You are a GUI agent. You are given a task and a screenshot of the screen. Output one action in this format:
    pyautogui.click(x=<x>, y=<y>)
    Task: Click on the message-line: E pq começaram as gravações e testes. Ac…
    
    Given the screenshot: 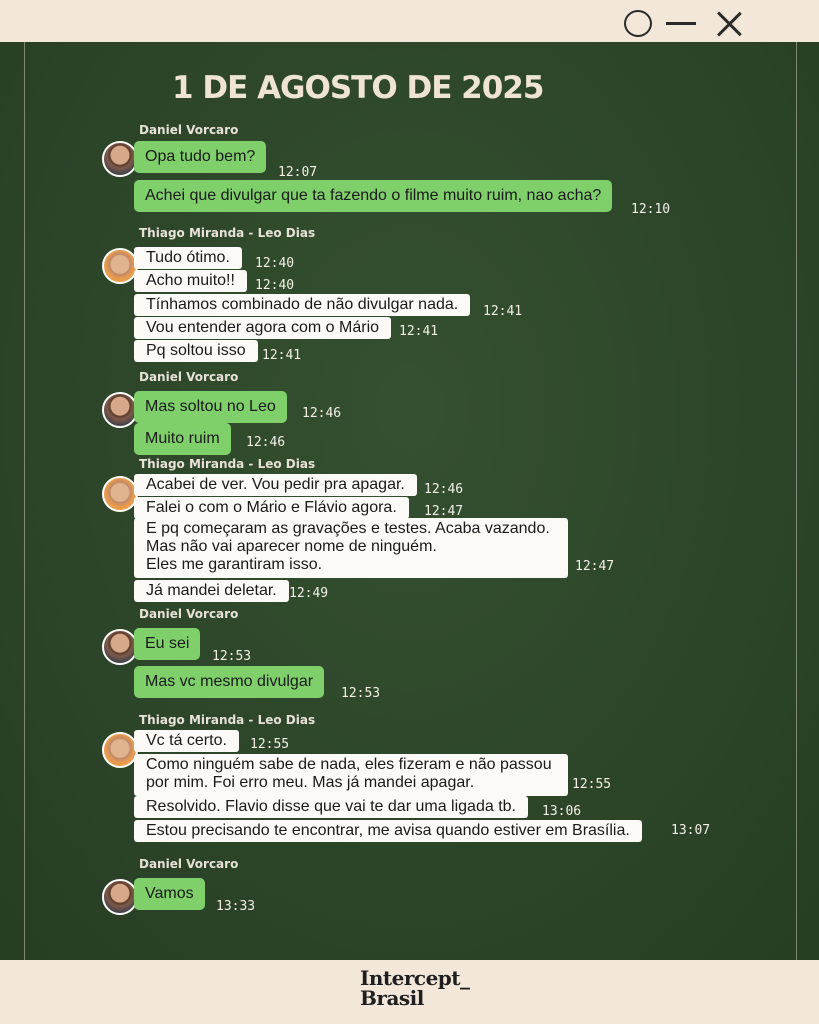 What is the action you would take?
    pyautogui.click(x=348, y=528)
    